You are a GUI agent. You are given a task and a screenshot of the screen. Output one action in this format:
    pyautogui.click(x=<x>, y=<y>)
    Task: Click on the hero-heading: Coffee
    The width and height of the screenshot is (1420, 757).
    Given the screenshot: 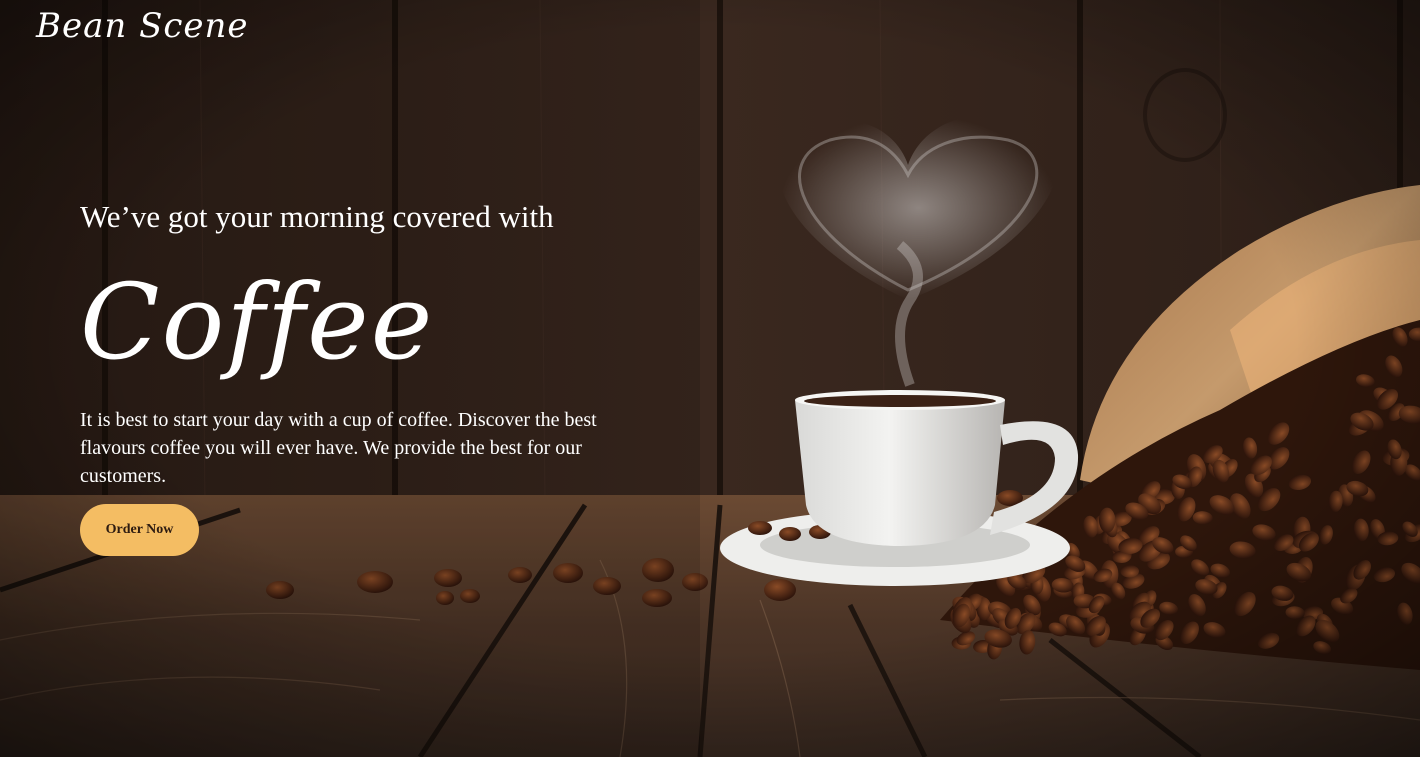 What is the action you would take?
    pyautogui.click(x=257, y=322)
    